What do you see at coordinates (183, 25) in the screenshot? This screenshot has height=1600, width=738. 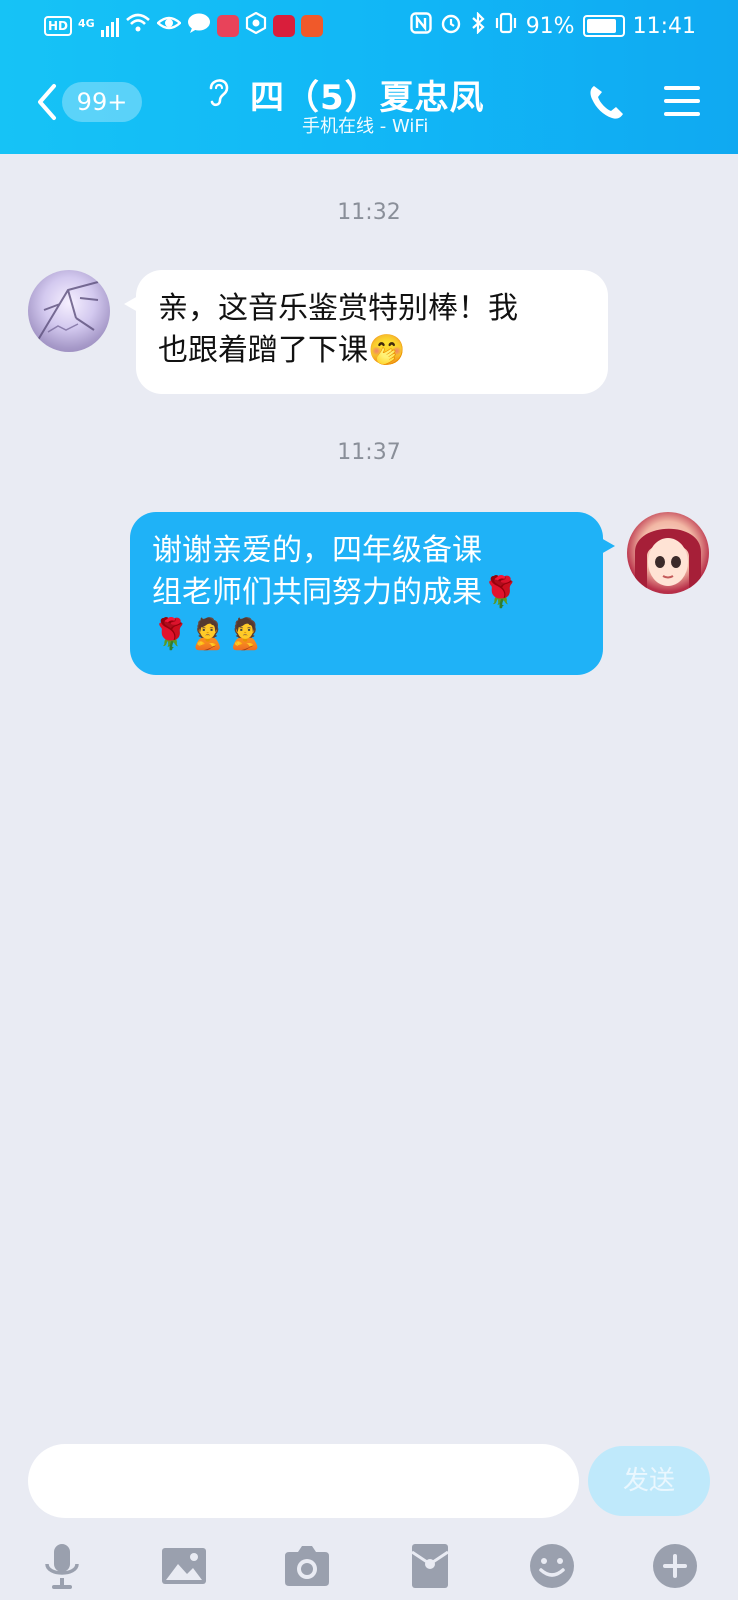 I see `status-left: HD 4G` at bounding box center [183, 25].